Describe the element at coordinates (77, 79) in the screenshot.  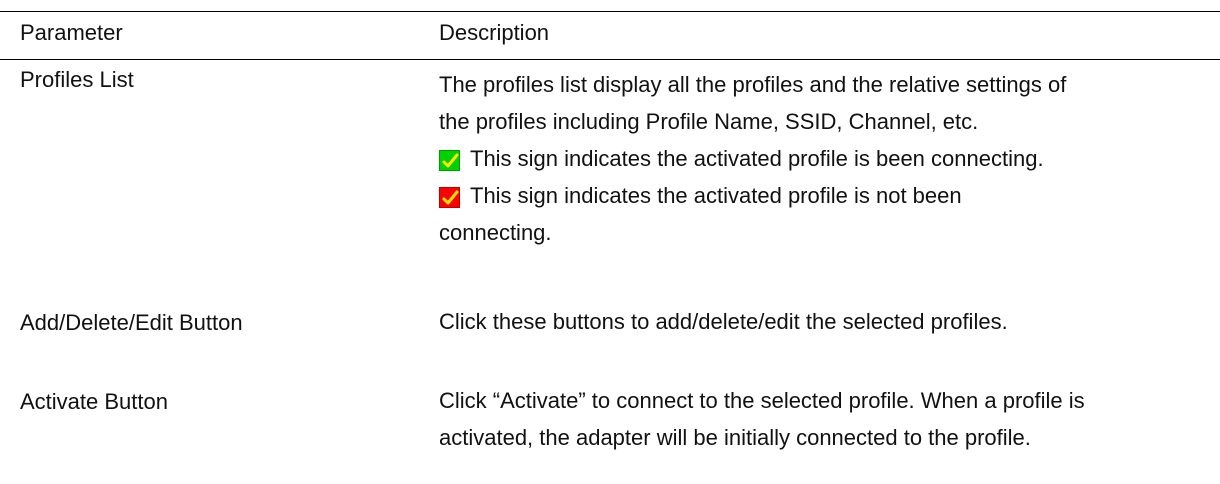
I see `param-profiles-list: Profiles List` at that location.